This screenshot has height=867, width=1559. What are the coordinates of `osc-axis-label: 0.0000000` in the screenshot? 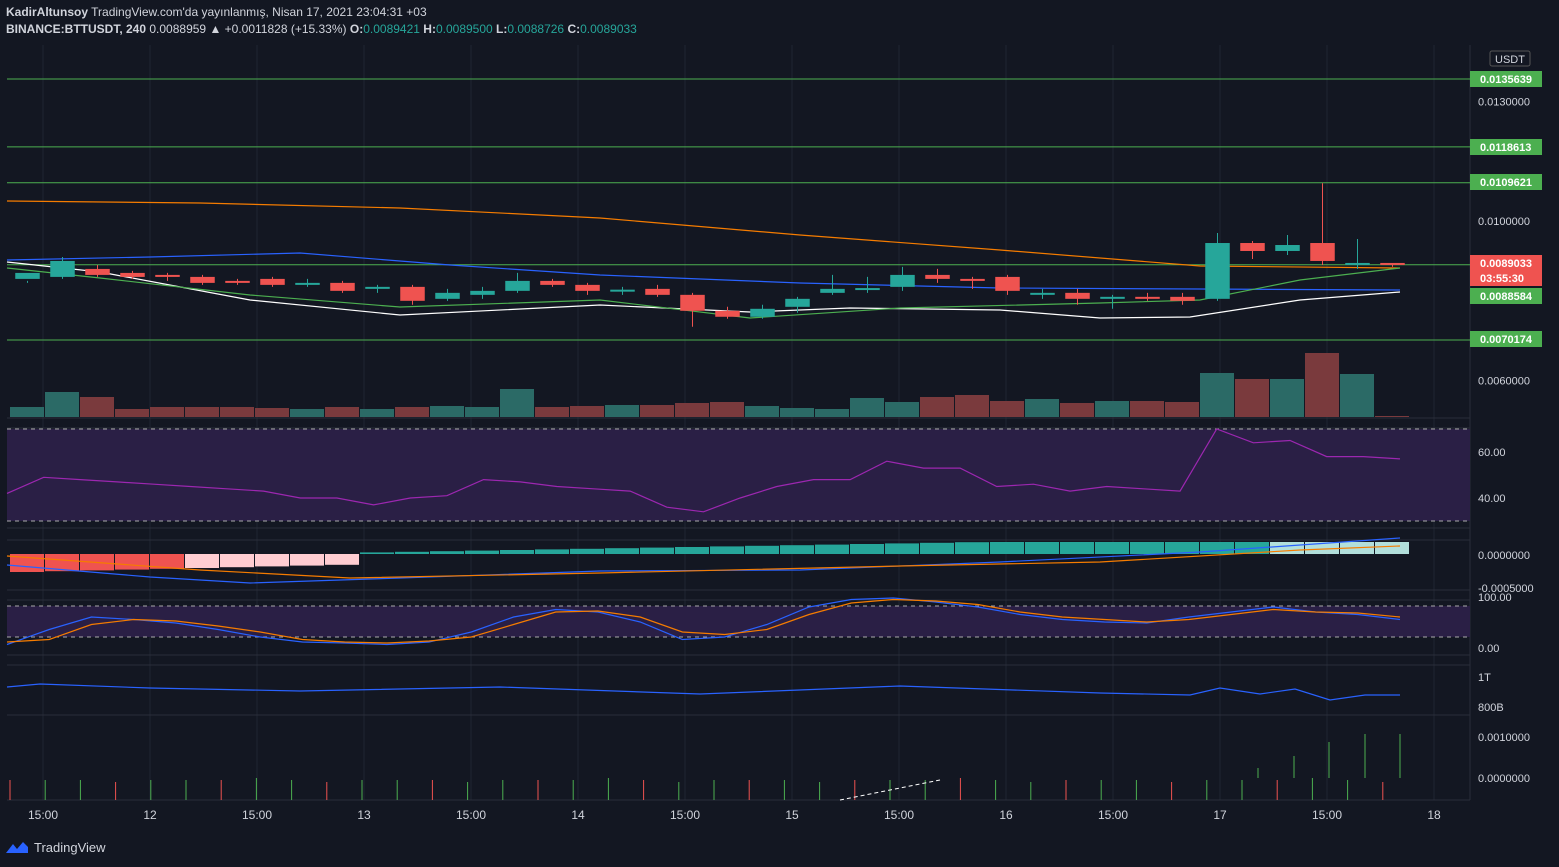 It's located at (1504, 779).